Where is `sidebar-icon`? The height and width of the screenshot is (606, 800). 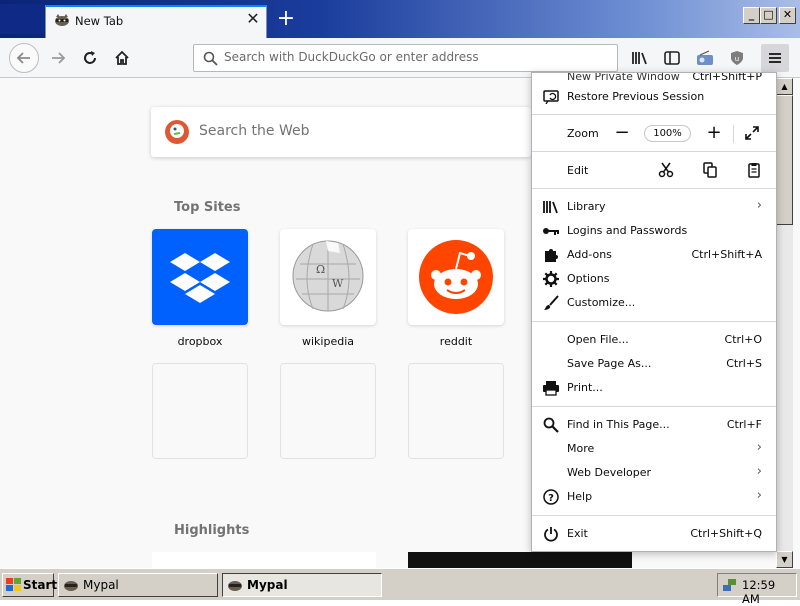 sidebar-icon is located at coordinates (672, 58).